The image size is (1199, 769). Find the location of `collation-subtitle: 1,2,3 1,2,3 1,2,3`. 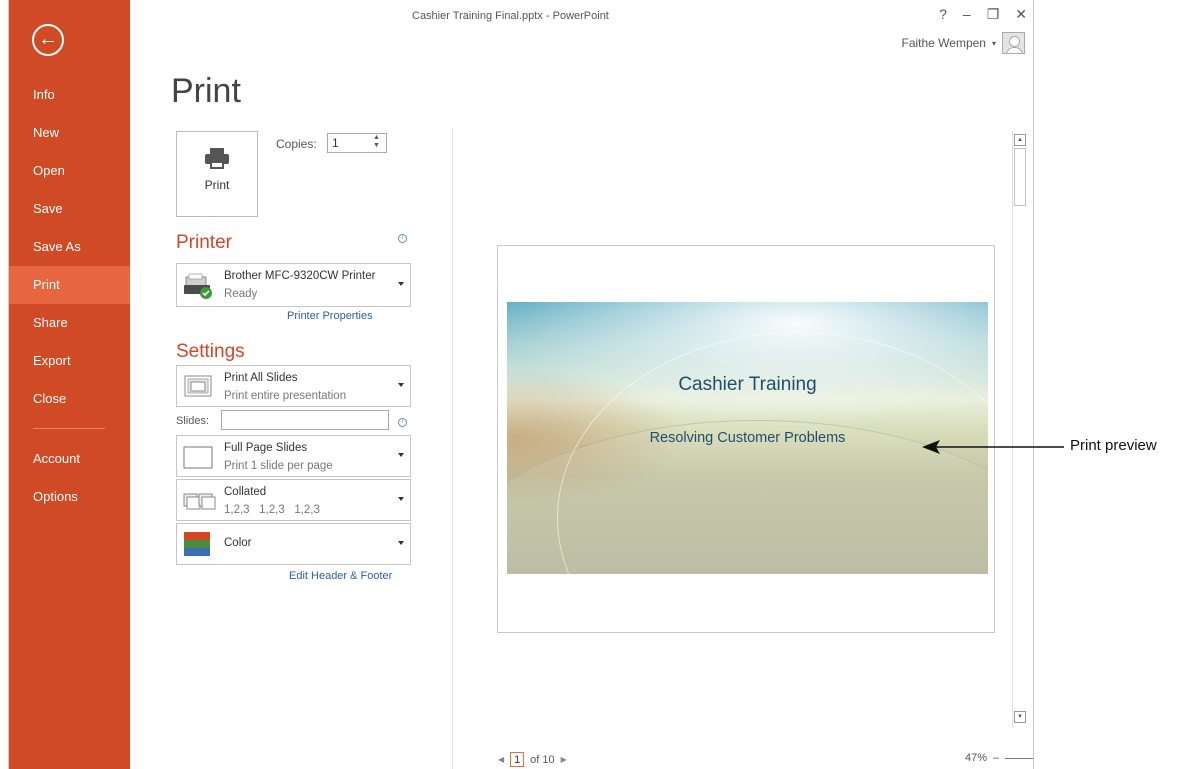

collation-subtitle: 1,2,3 1,2,3 1,2,3 is located at coordinates (272, 510).